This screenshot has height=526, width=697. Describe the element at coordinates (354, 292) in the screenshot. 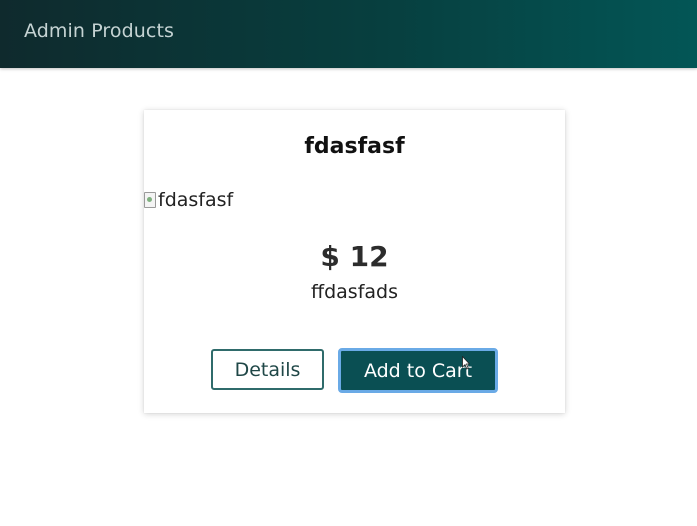

I see `product-description: ffdasfads` at that location.